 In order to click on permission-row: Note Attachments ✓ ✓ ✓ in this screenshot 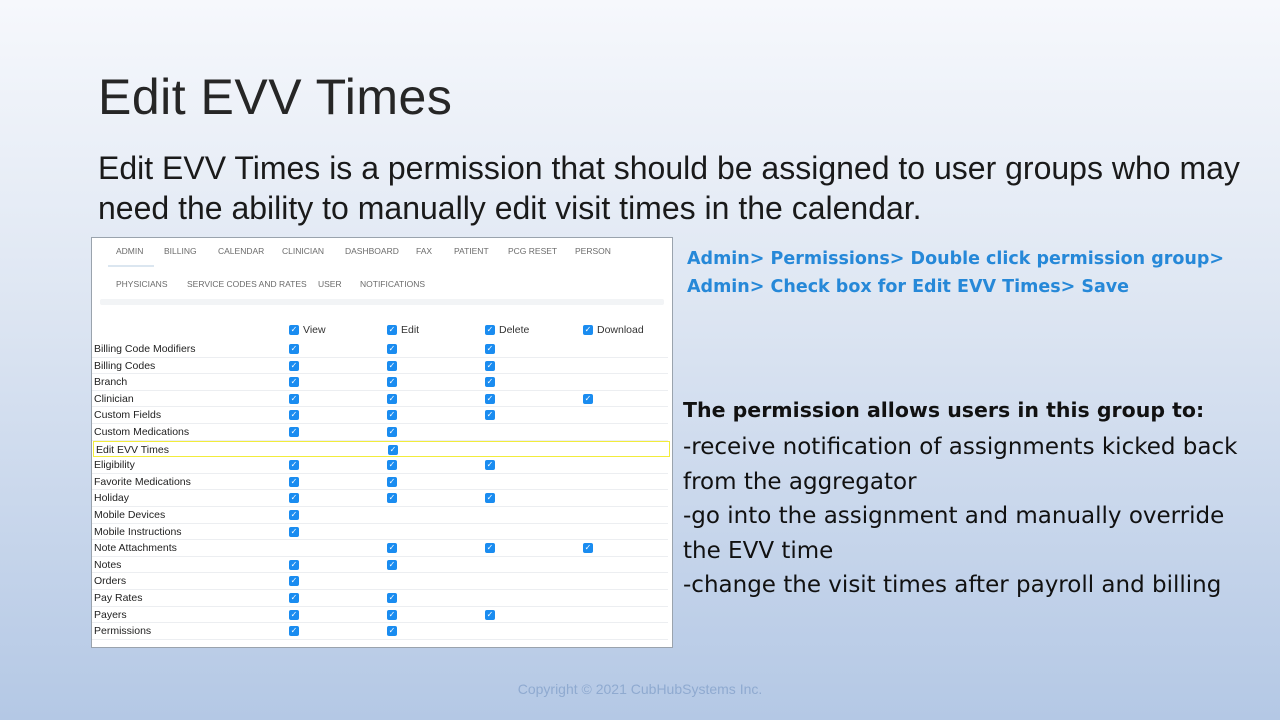, I will do `click(380, 548)`.